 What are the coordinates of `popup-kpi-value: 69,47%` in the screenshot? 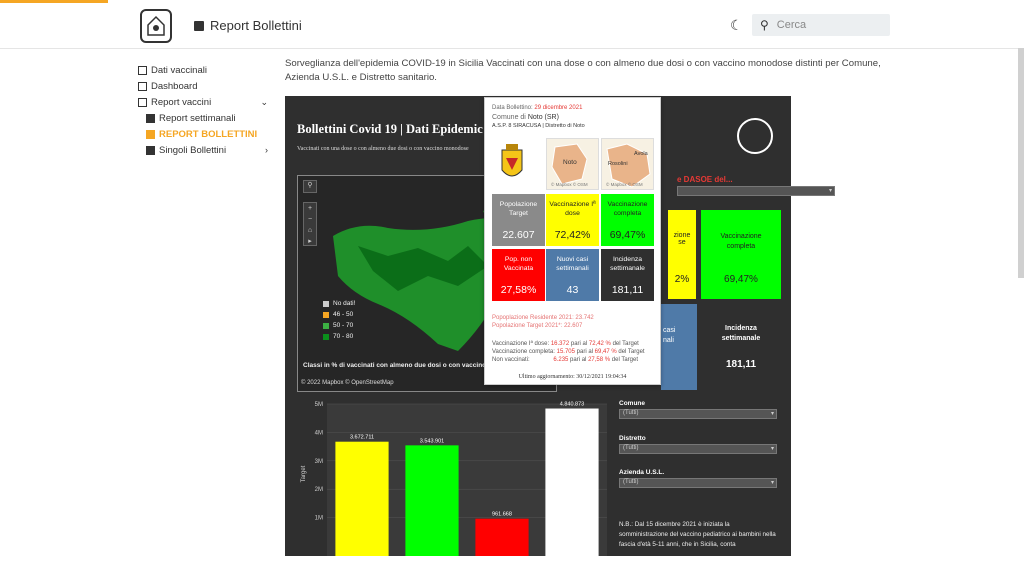 It's located at (627, 235).